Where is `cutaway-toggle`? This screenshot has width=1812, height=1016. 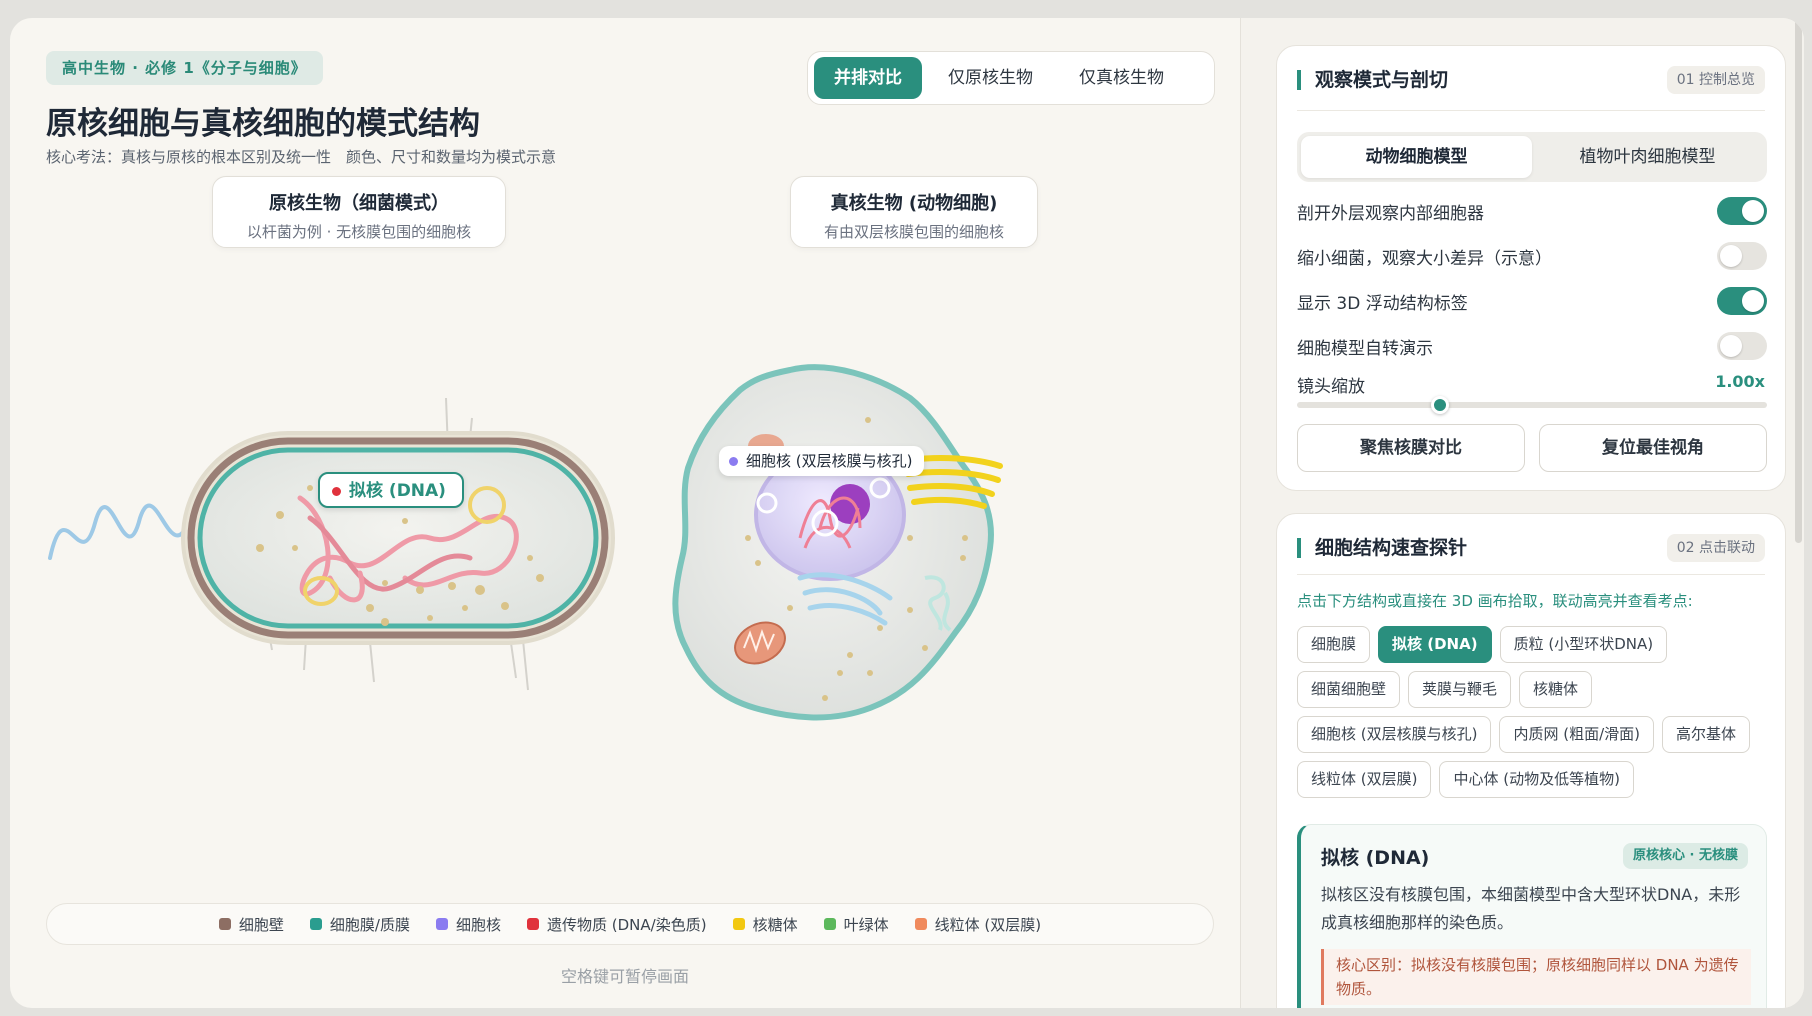
cutaway-toggle is located at coordinates (1742, 211).